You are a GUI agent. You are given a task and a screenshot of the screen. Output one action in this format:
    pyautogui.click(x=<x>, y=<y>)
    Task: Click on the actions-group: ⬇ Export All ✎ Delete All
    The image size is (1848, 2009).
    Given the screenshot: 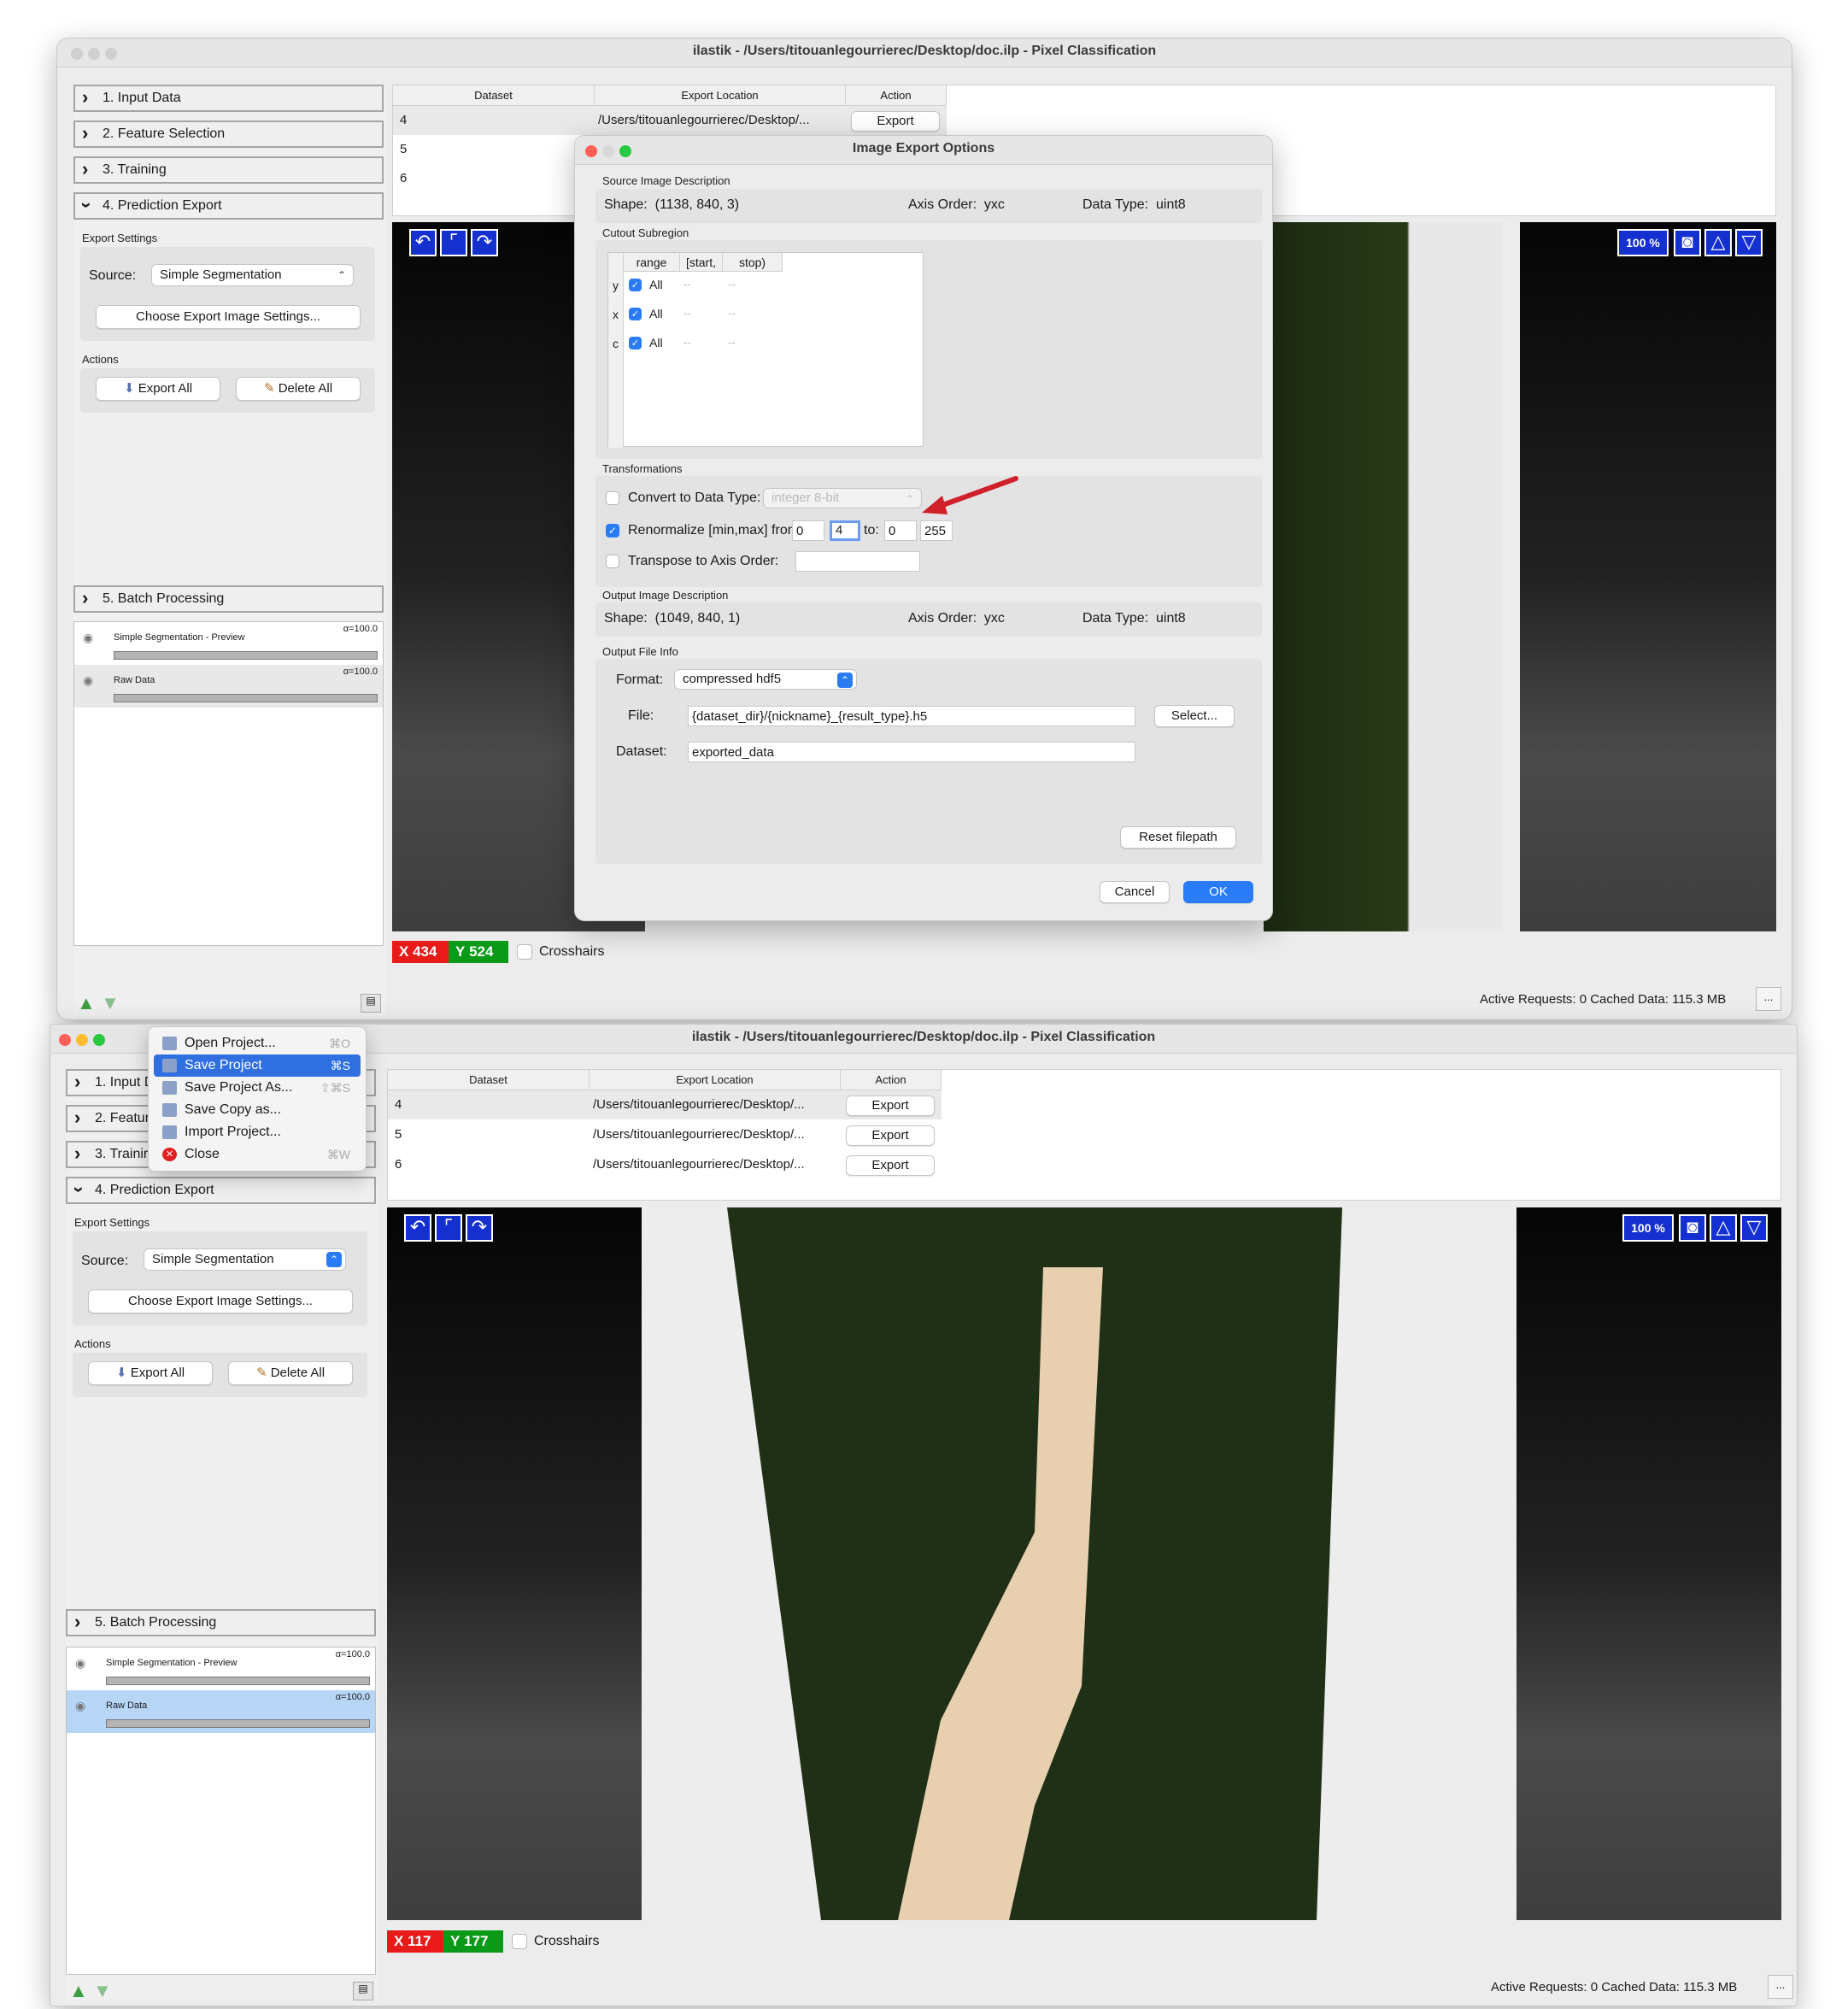 What is the action you would take?
    pyautogui.click(x=220, y=1375)
    